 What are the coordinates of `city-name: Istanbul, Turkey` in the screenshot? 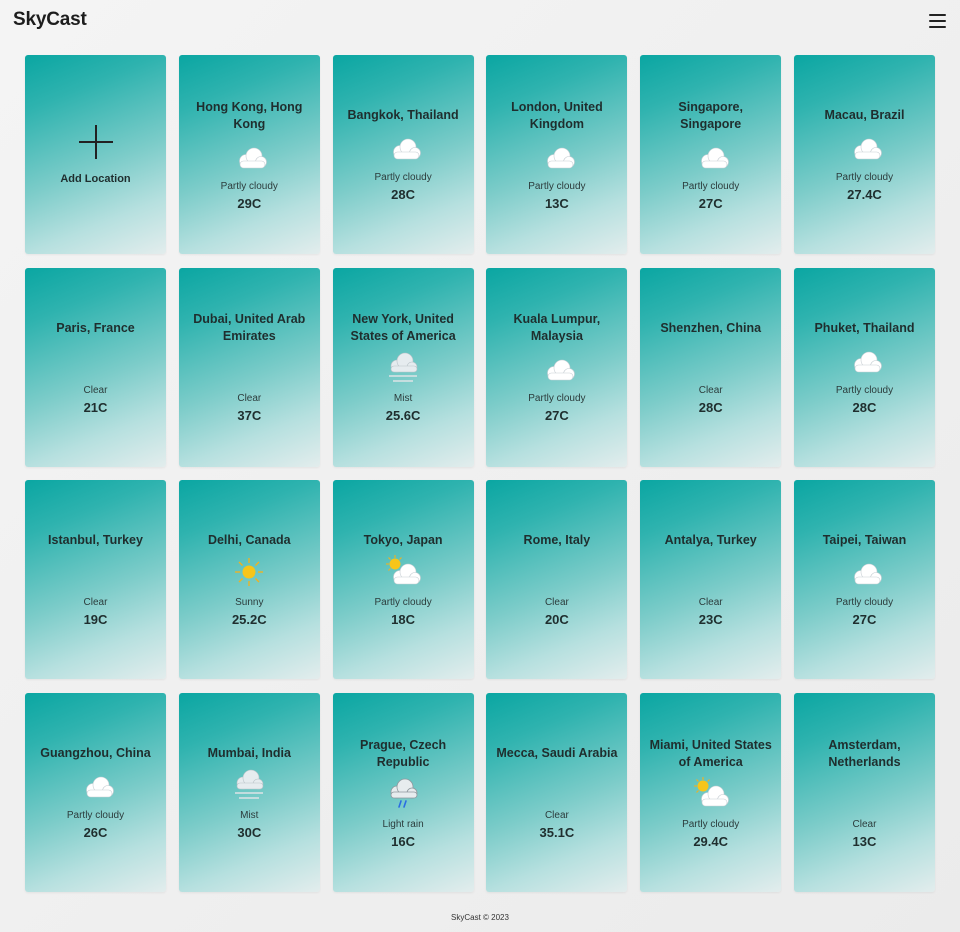 It's located at (95, 540).